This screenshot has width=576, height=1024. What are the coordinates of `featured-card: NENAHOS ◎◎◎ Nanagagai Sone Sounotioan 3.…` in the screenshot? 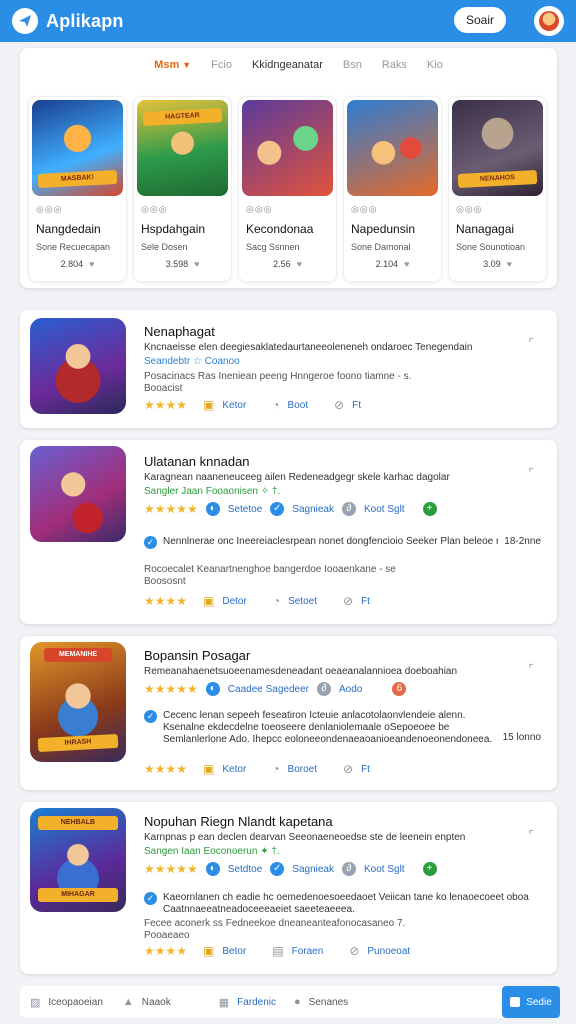 It's located at (497, 189).